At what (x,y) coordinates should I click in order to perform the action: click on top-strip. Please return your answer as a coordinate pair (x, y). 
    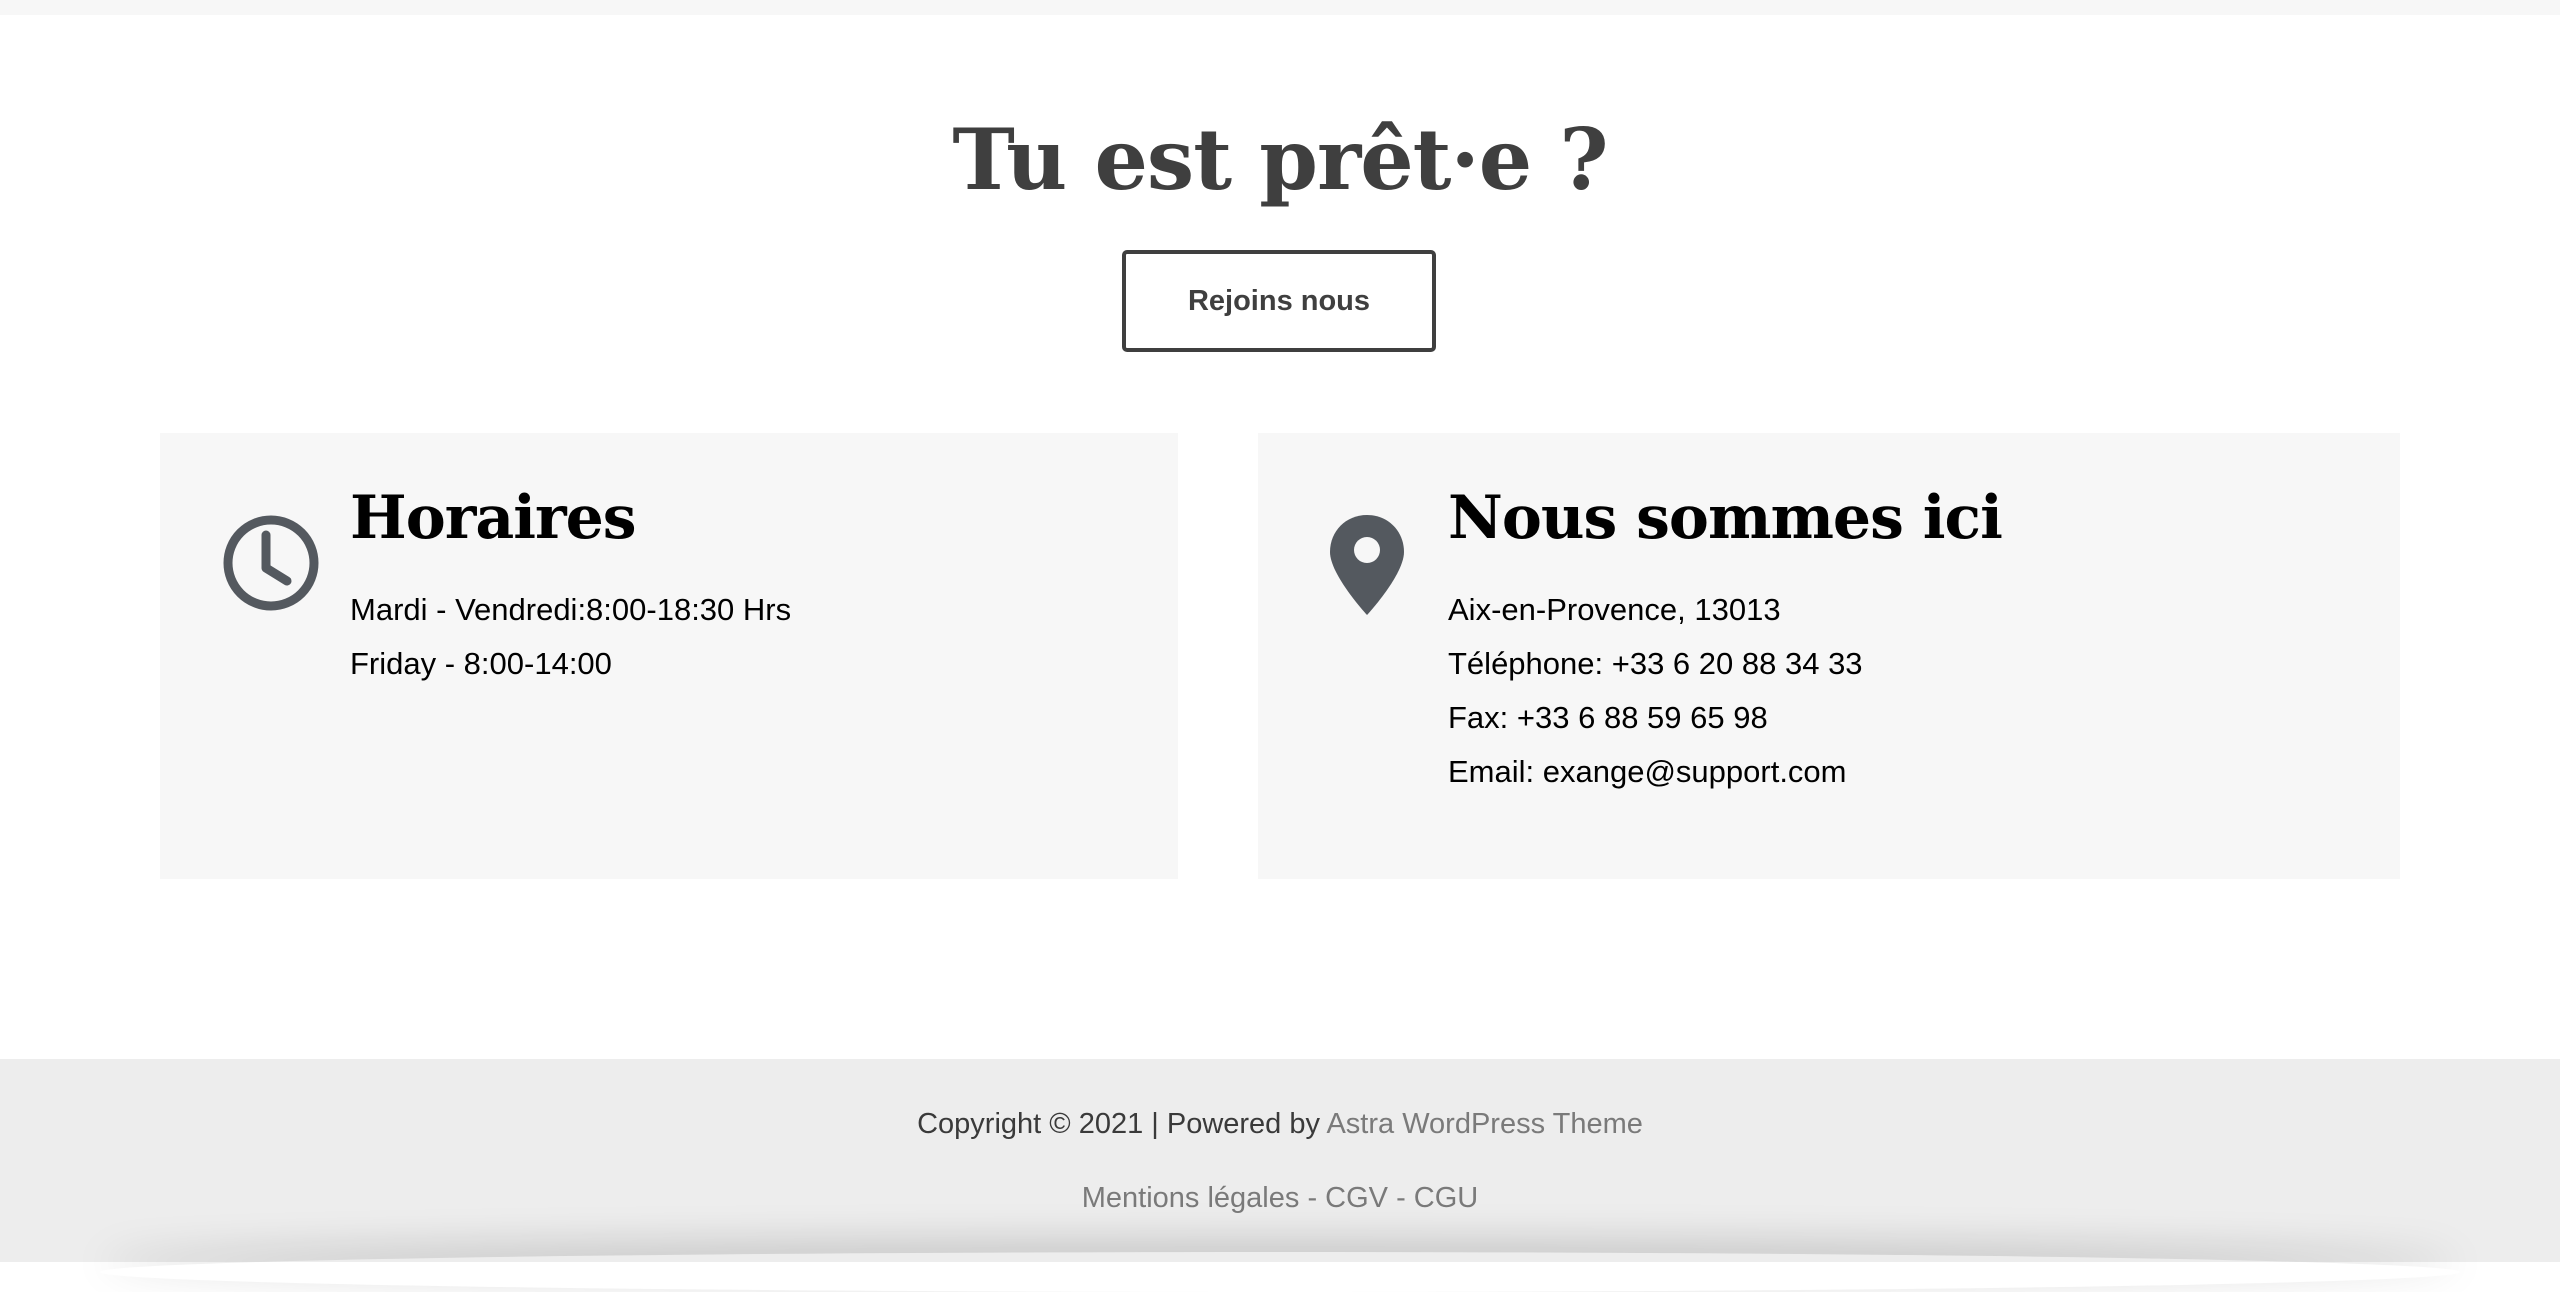
    Looking at the image, I should click on (1280, 7).